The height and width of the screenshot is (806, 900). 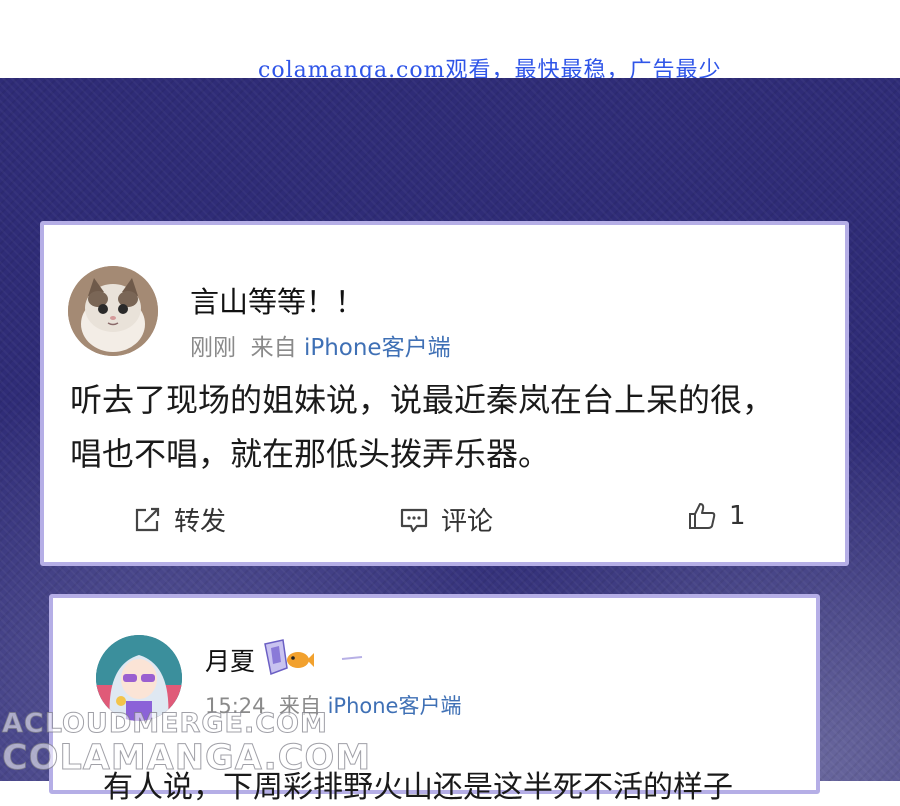 I want to click on username-text: 月夏, so click(x=230, y=661).